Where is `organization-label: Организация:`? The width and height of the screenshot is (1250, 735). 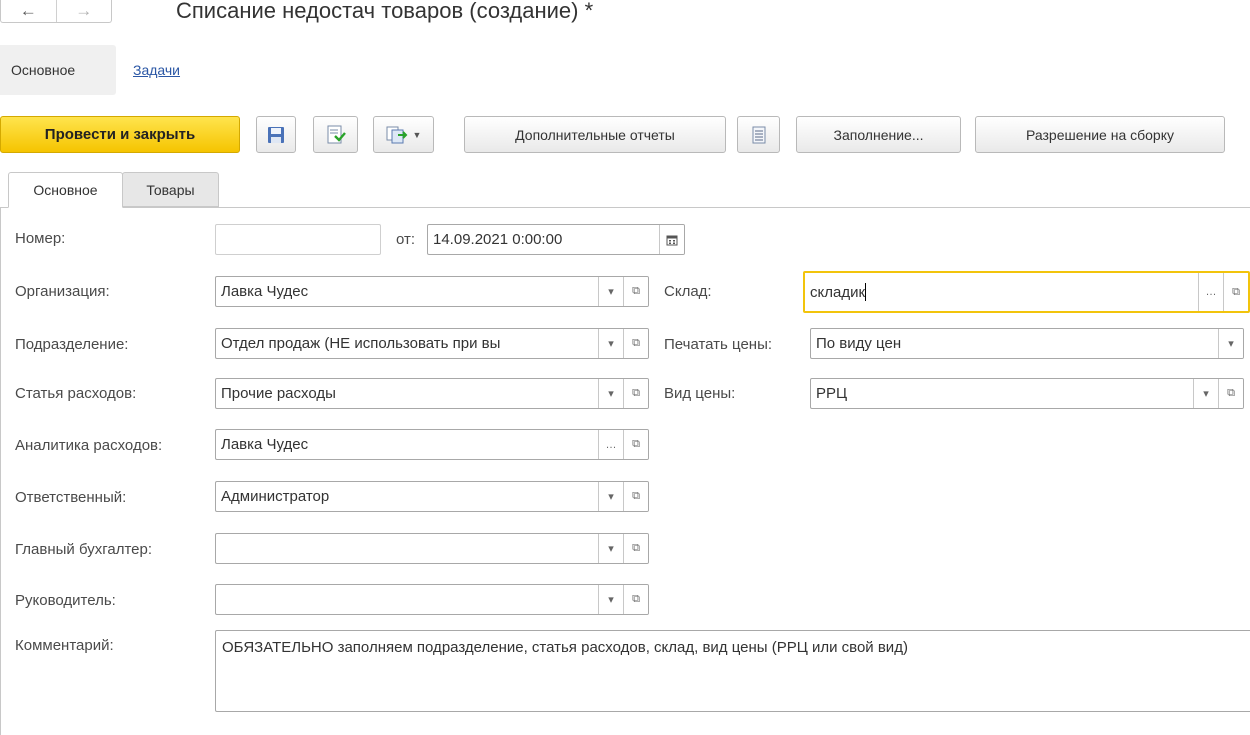 organization-label: Организация: is located at coordinates (62, 291).